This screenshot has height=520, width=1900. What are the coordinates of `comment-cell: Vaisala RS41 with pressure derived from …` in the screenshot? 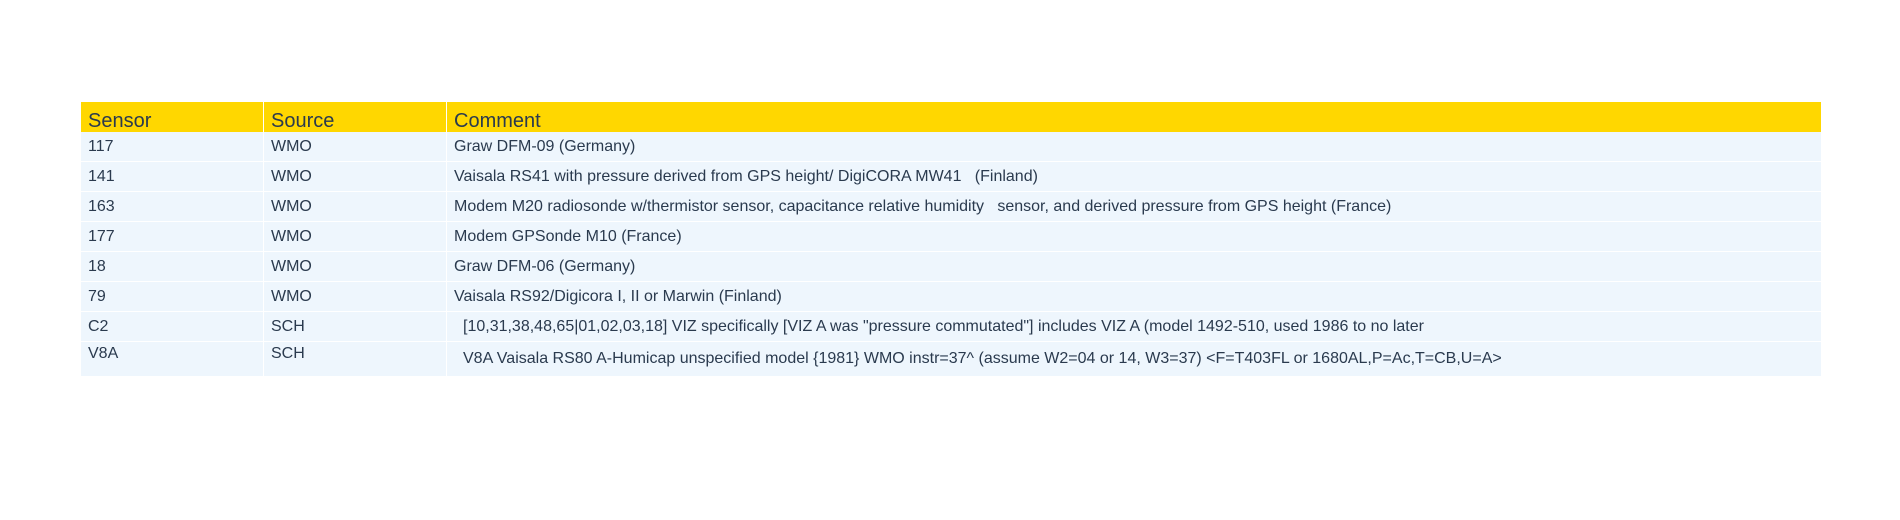 It's located at (1134, 177).